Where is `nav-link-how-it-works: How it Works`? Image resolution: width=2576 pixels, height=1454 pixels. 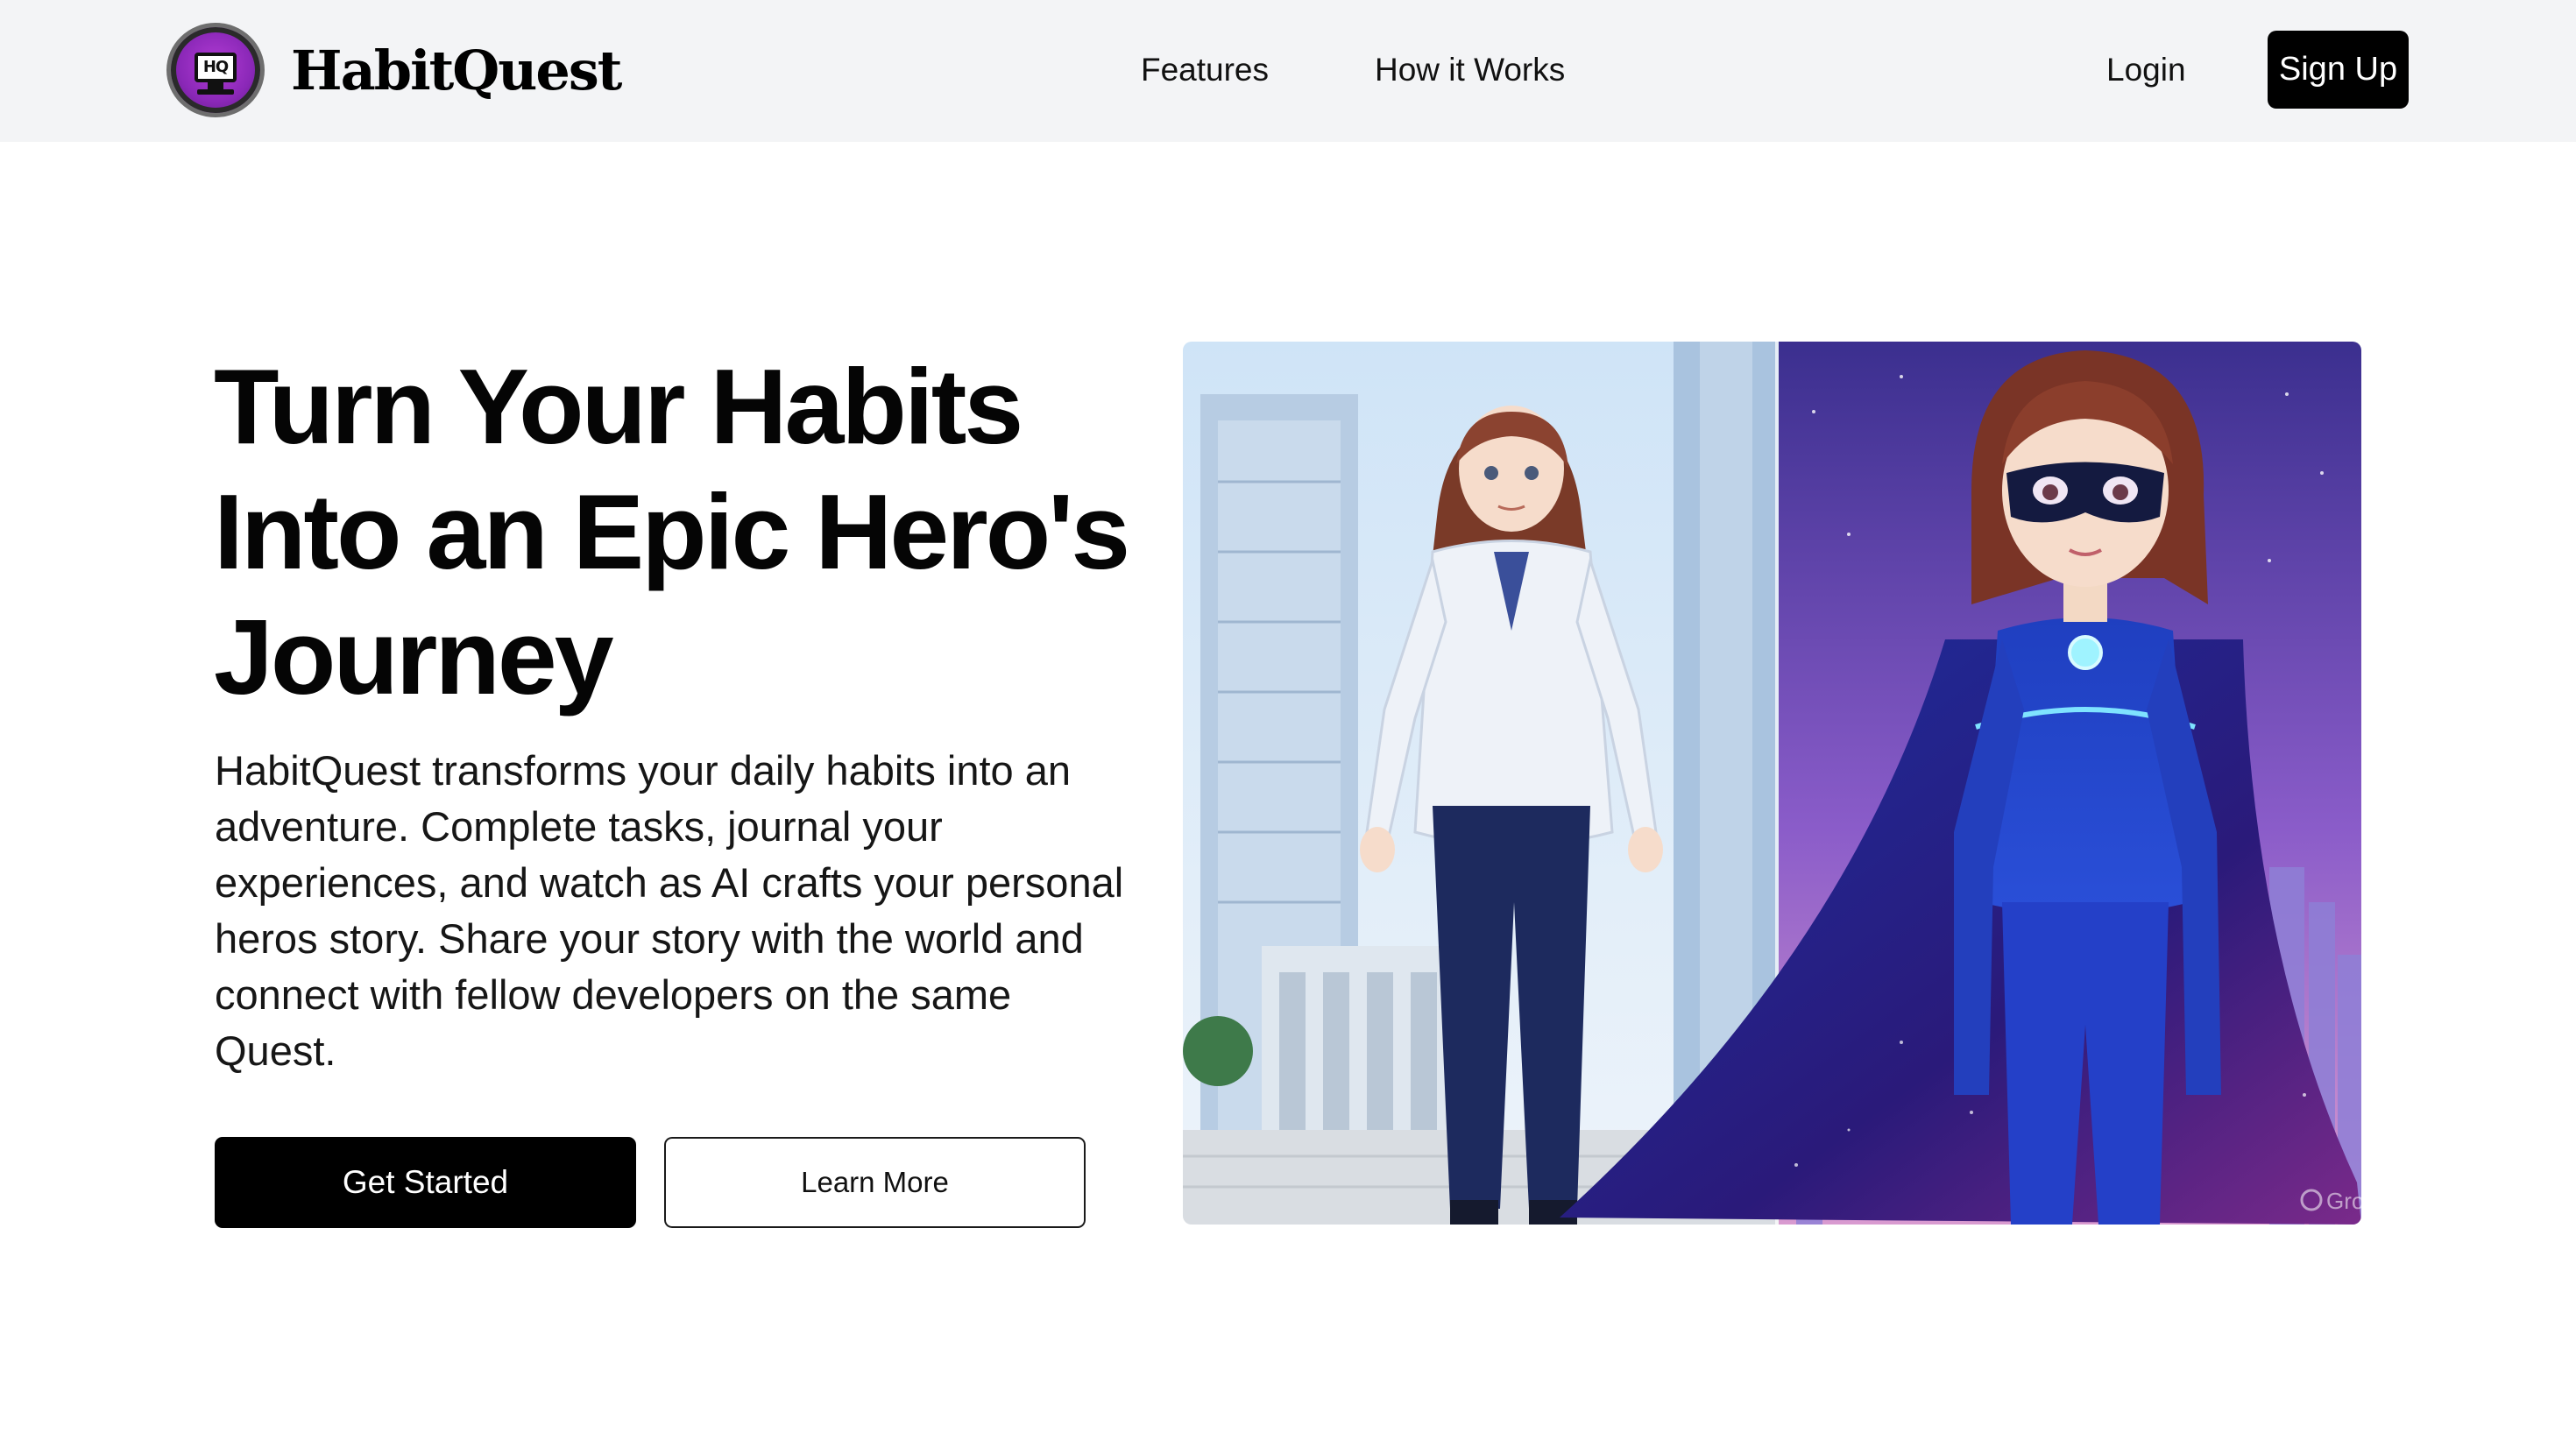
nav-link-how-it-works: How it Works is located at coordinates (1470, 70).